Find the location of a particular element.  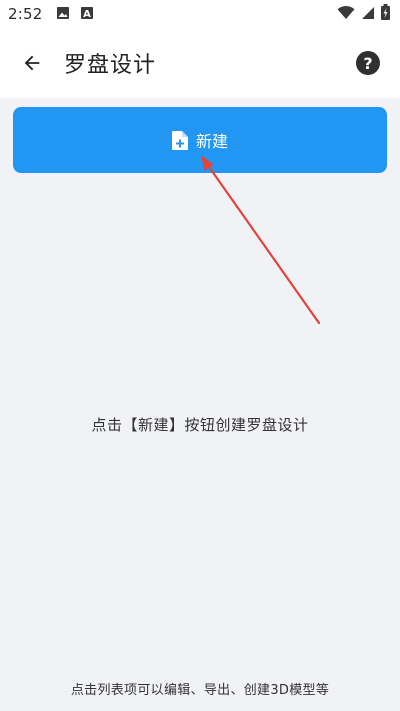

status-left-icons: A is located at coordinates (75, 14).